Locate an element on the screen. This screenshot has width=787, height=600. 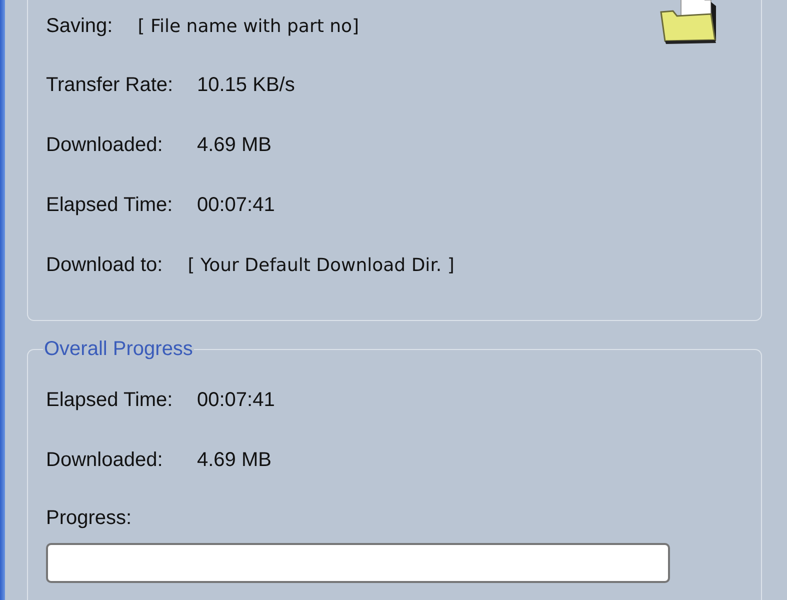
field-value: 10.15 KB/s is located at coordinates (246, 85).